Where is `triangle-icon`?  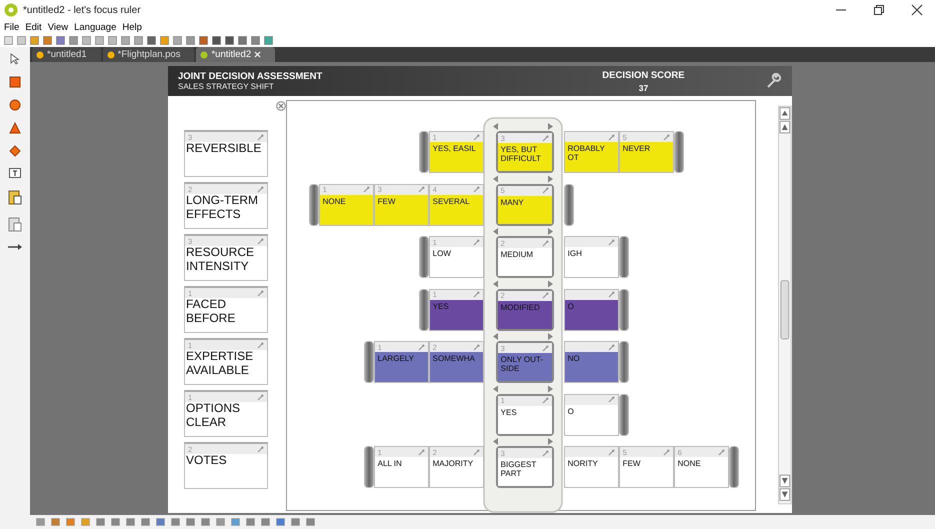
triangle-icon is located at coordinates (15, 128).